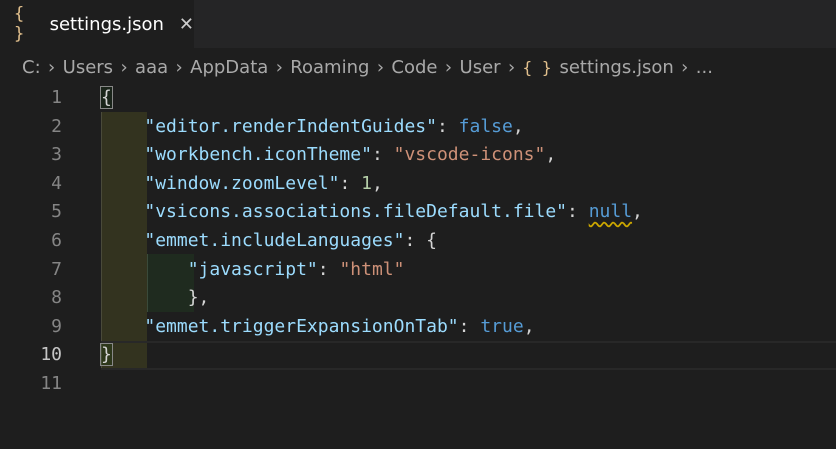 The height and width of the screenshot is (449, 836). Describe the element at coordinates (355, 212) in the screenshot. I see `code-token: "vsicons.associations.fileDefault.file"` at that location.